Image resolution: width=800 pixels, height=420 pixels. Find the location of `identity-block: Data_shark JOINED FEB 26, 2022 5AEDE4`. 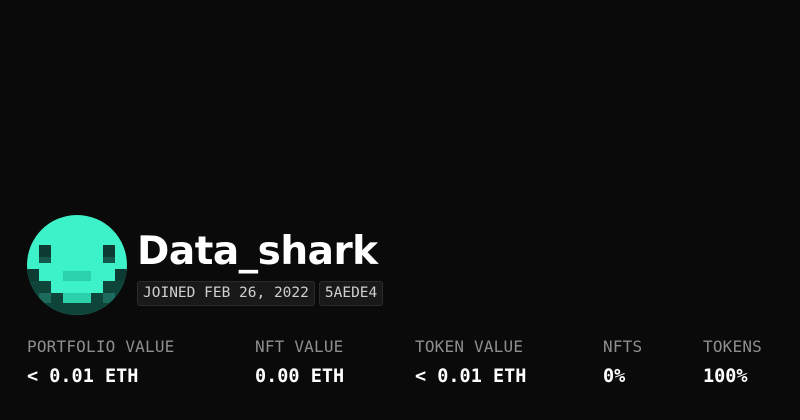

identity-block: Data_shark JOINED FEB 26, 2022 5AEDE4 is located at coordinates (260, 260).